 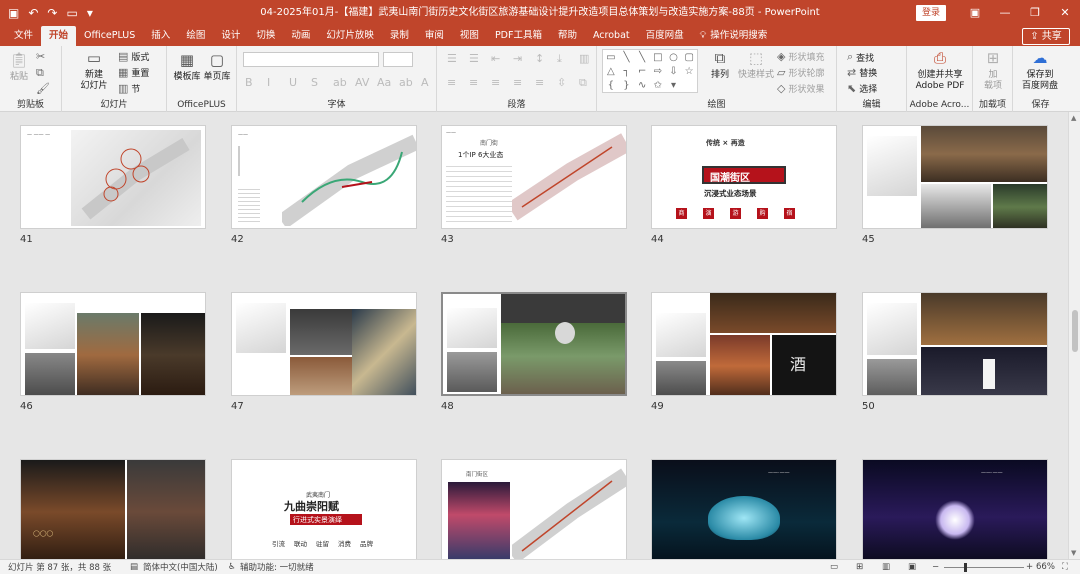 What do you see at coordinates (187, 66) in the screenshot?
I see `template-library-button: ▦ 模板库` at bounding box center [187, 66].